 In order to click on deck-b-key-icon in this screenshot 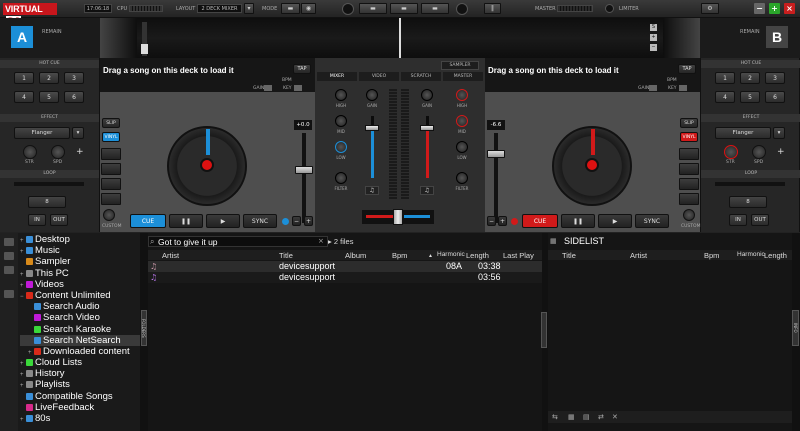, I will do `click(683, 88)`.